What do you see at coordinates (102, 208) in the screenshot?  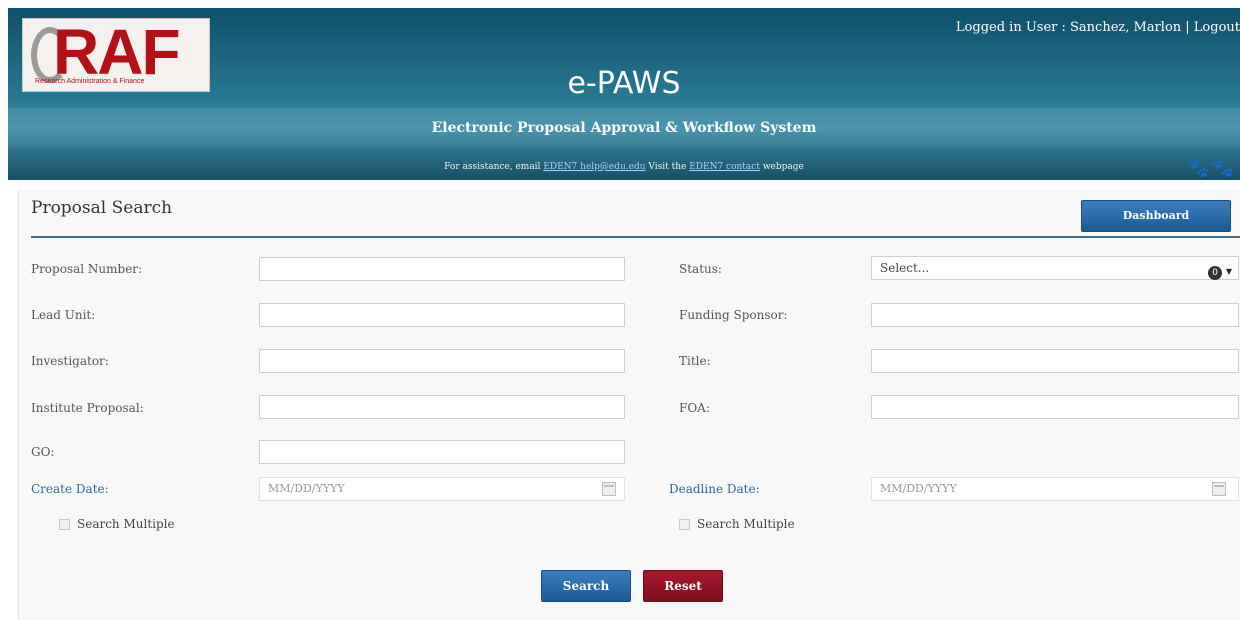 I see `page-title: Proposal Search` at bounding box center [102, 208].